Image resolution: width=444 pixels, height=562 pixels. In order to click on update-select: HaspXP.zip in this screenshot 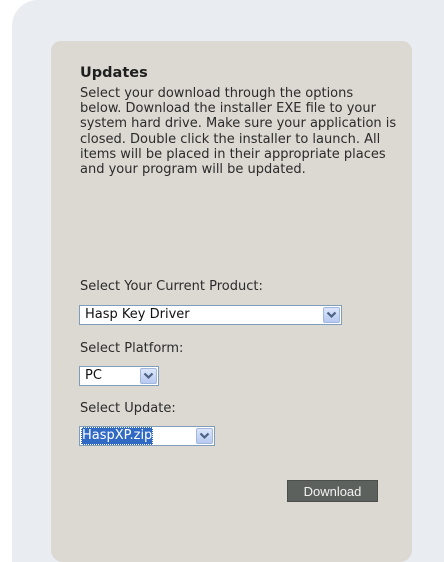, I will do `click(147, 436)`.